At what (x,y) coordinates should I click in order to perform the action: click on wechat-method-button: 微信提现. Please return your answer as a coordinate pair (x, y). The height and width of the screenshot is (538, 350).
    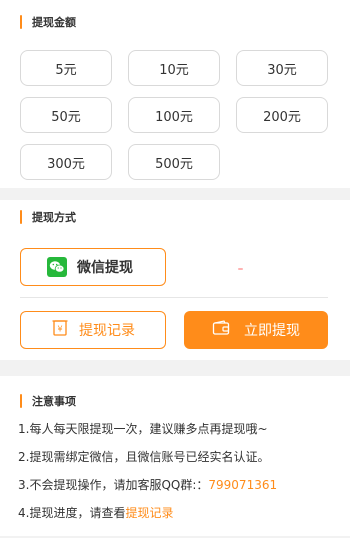
    Looking at the image, I should click on (93, 267).